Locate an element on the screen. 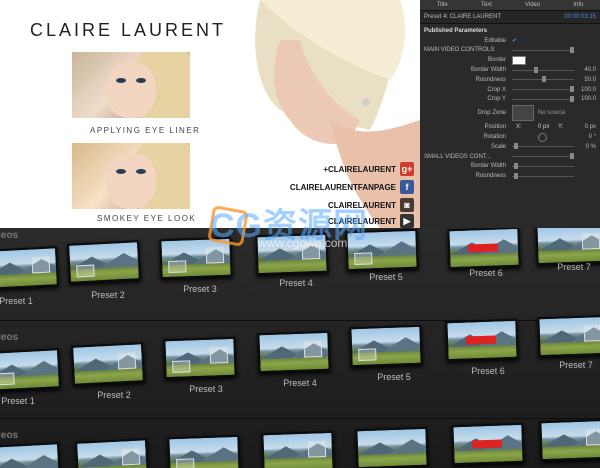 The width and height of the screenshot is (600, 468). main-video-controls-row: MAIN VIDEO CONTROLS is located at coordinates (510, 51).